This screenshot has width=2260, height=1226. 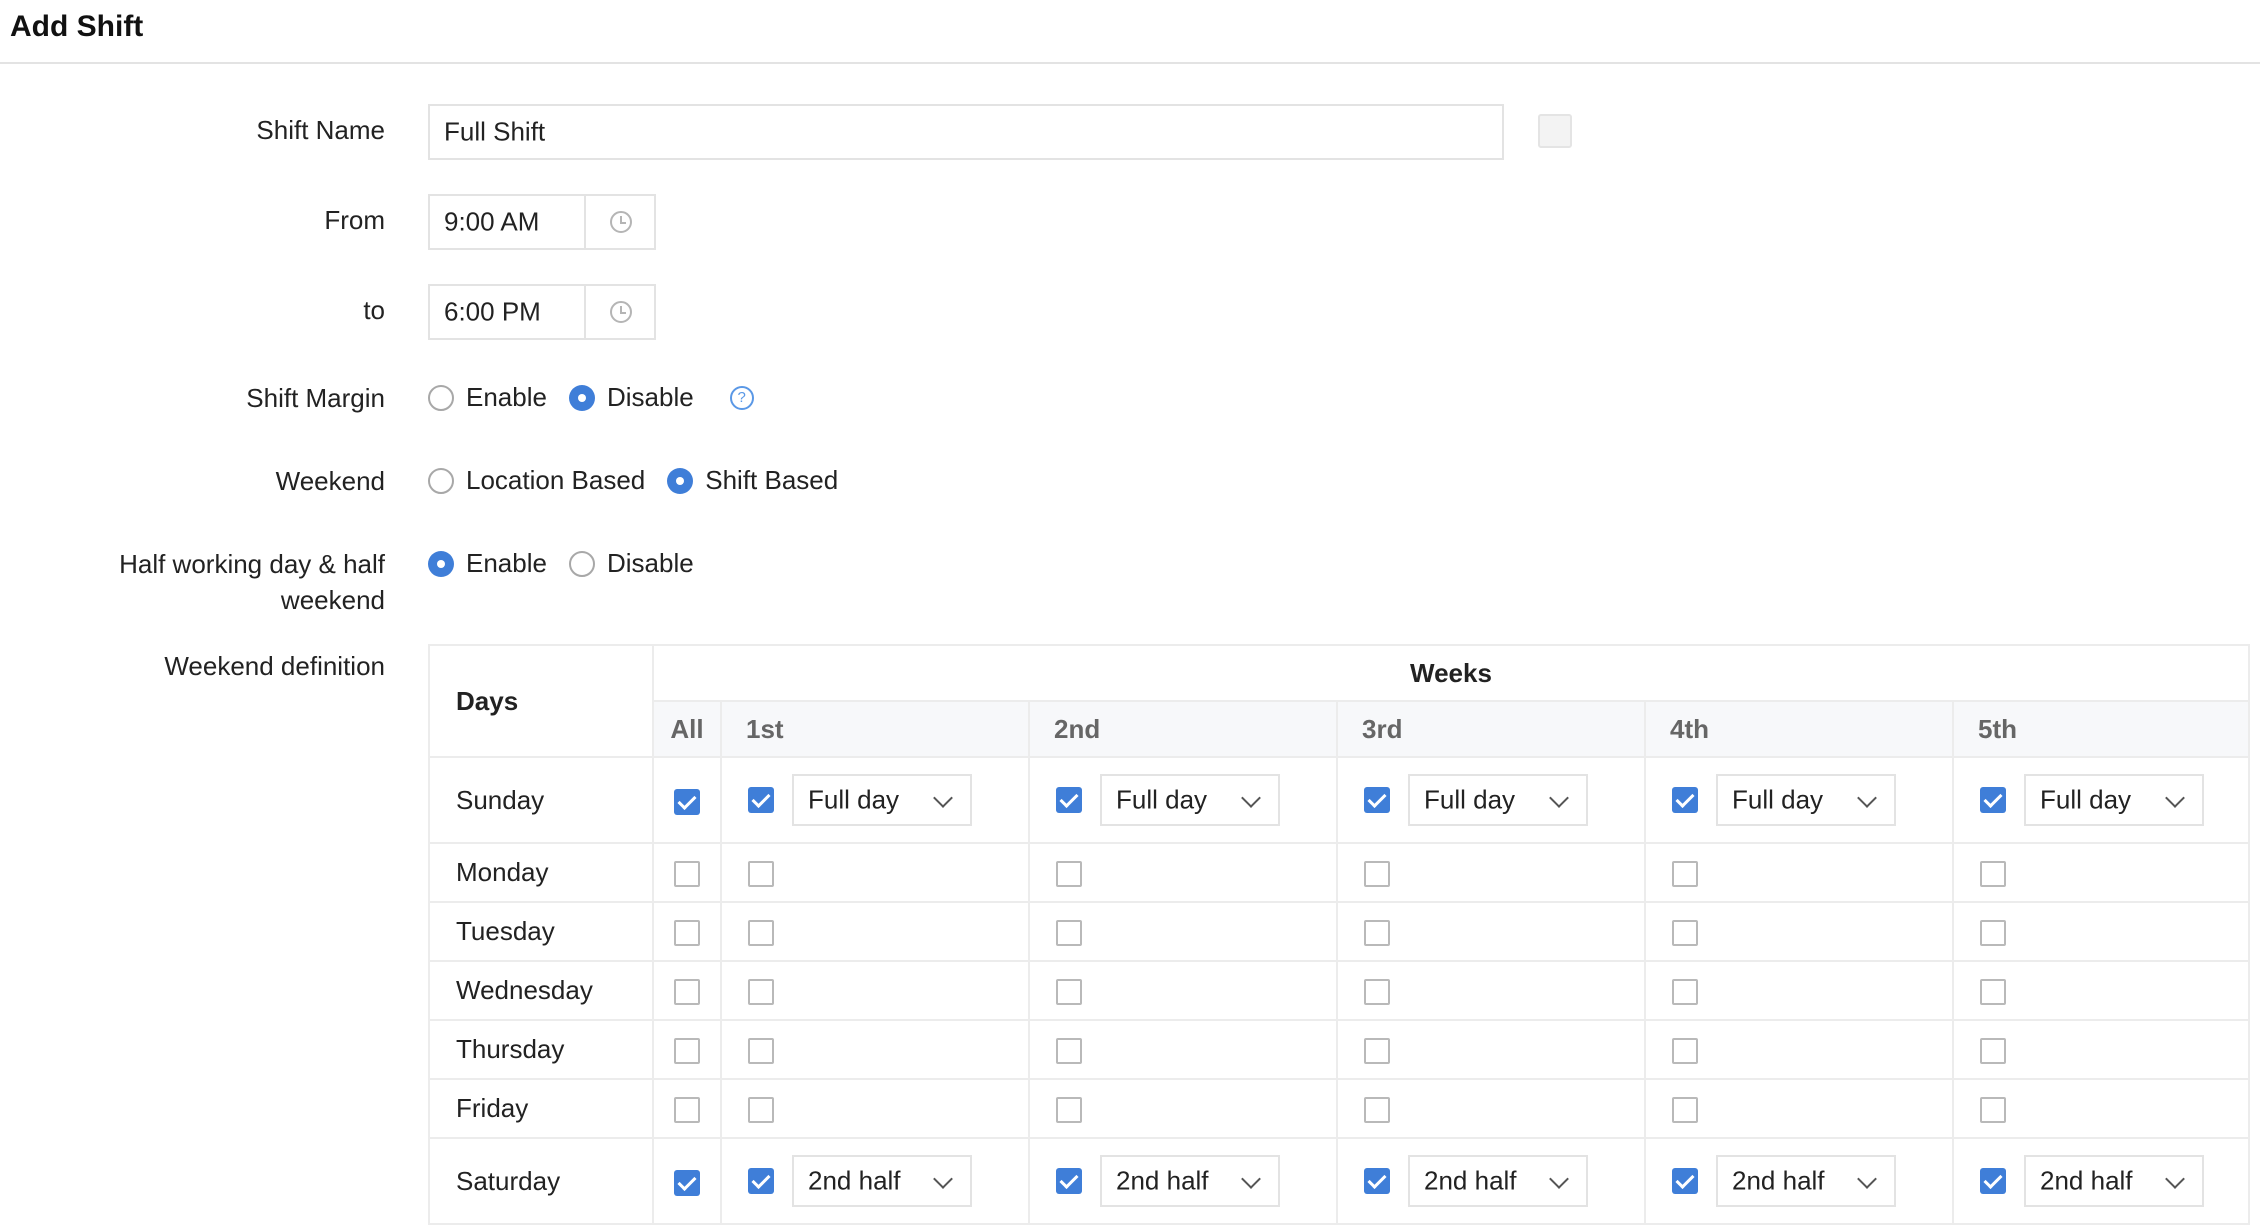 I want to click on day-cell: Thursday, so click(x=541, y=1049).